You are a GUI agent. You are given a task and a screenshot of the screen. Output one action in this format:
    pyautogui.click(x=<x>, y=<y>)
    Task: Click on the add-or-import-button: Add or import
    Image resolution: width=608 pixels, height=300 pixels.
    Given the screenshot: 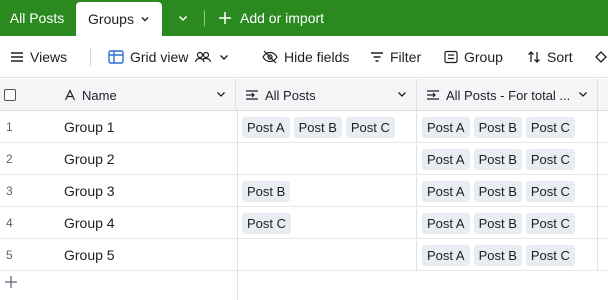 What is the action you would take?
    pyautogui.click(x=269, y=18)
    